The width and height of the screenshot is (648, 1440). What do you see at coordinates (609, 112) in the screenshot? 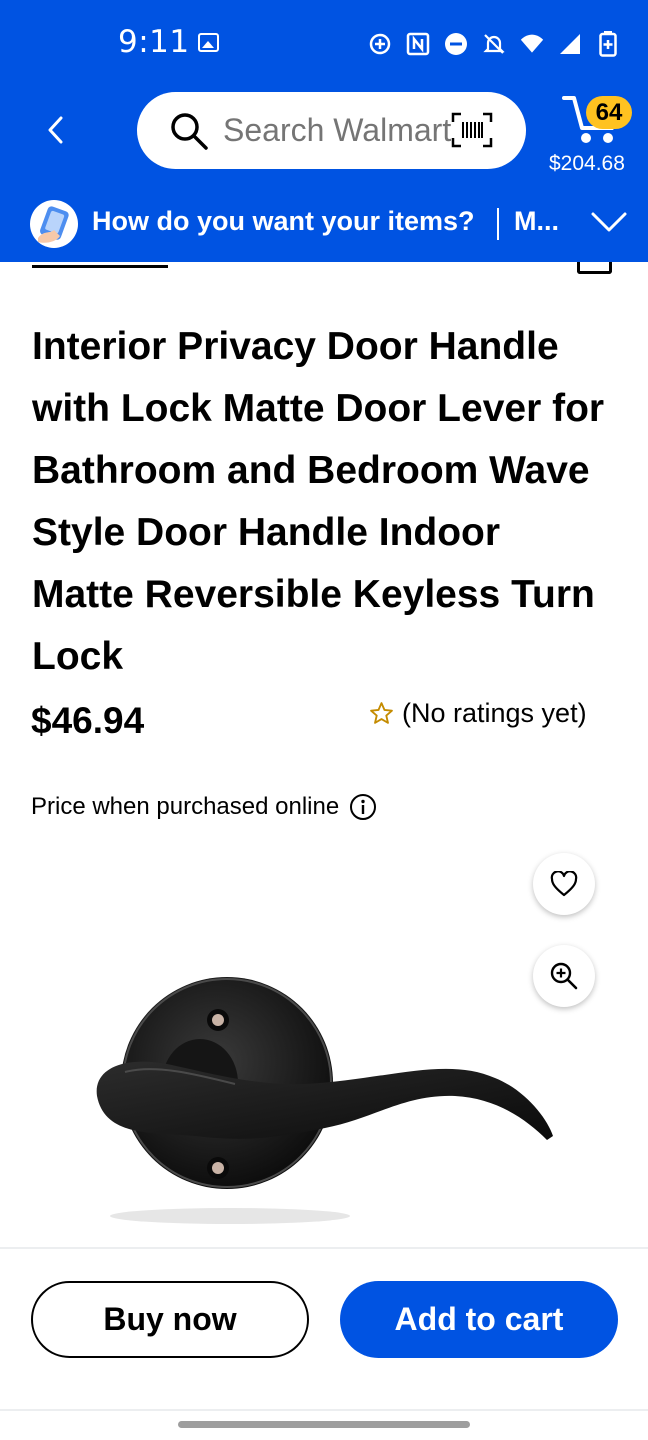
I see `cart-count-badge: 64` at bounding box center [609, 112].